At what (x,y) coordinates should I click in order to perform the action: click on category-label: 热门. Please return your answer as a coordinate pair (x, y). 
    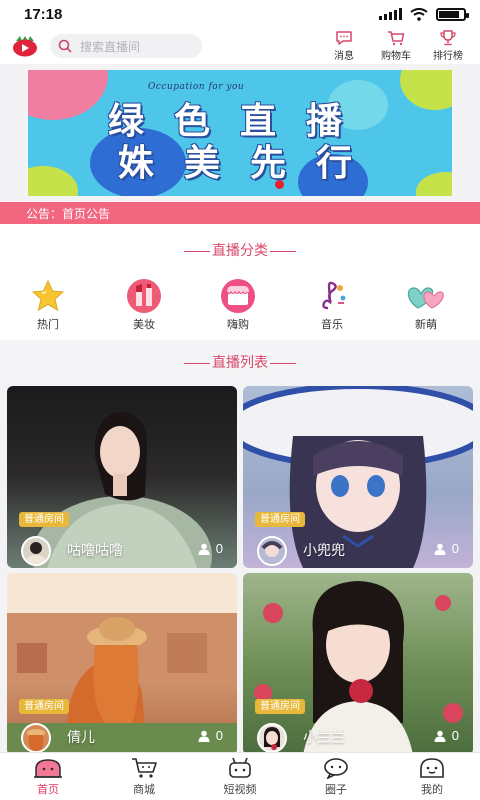
    Looking at the image, I should click on (48, 325).